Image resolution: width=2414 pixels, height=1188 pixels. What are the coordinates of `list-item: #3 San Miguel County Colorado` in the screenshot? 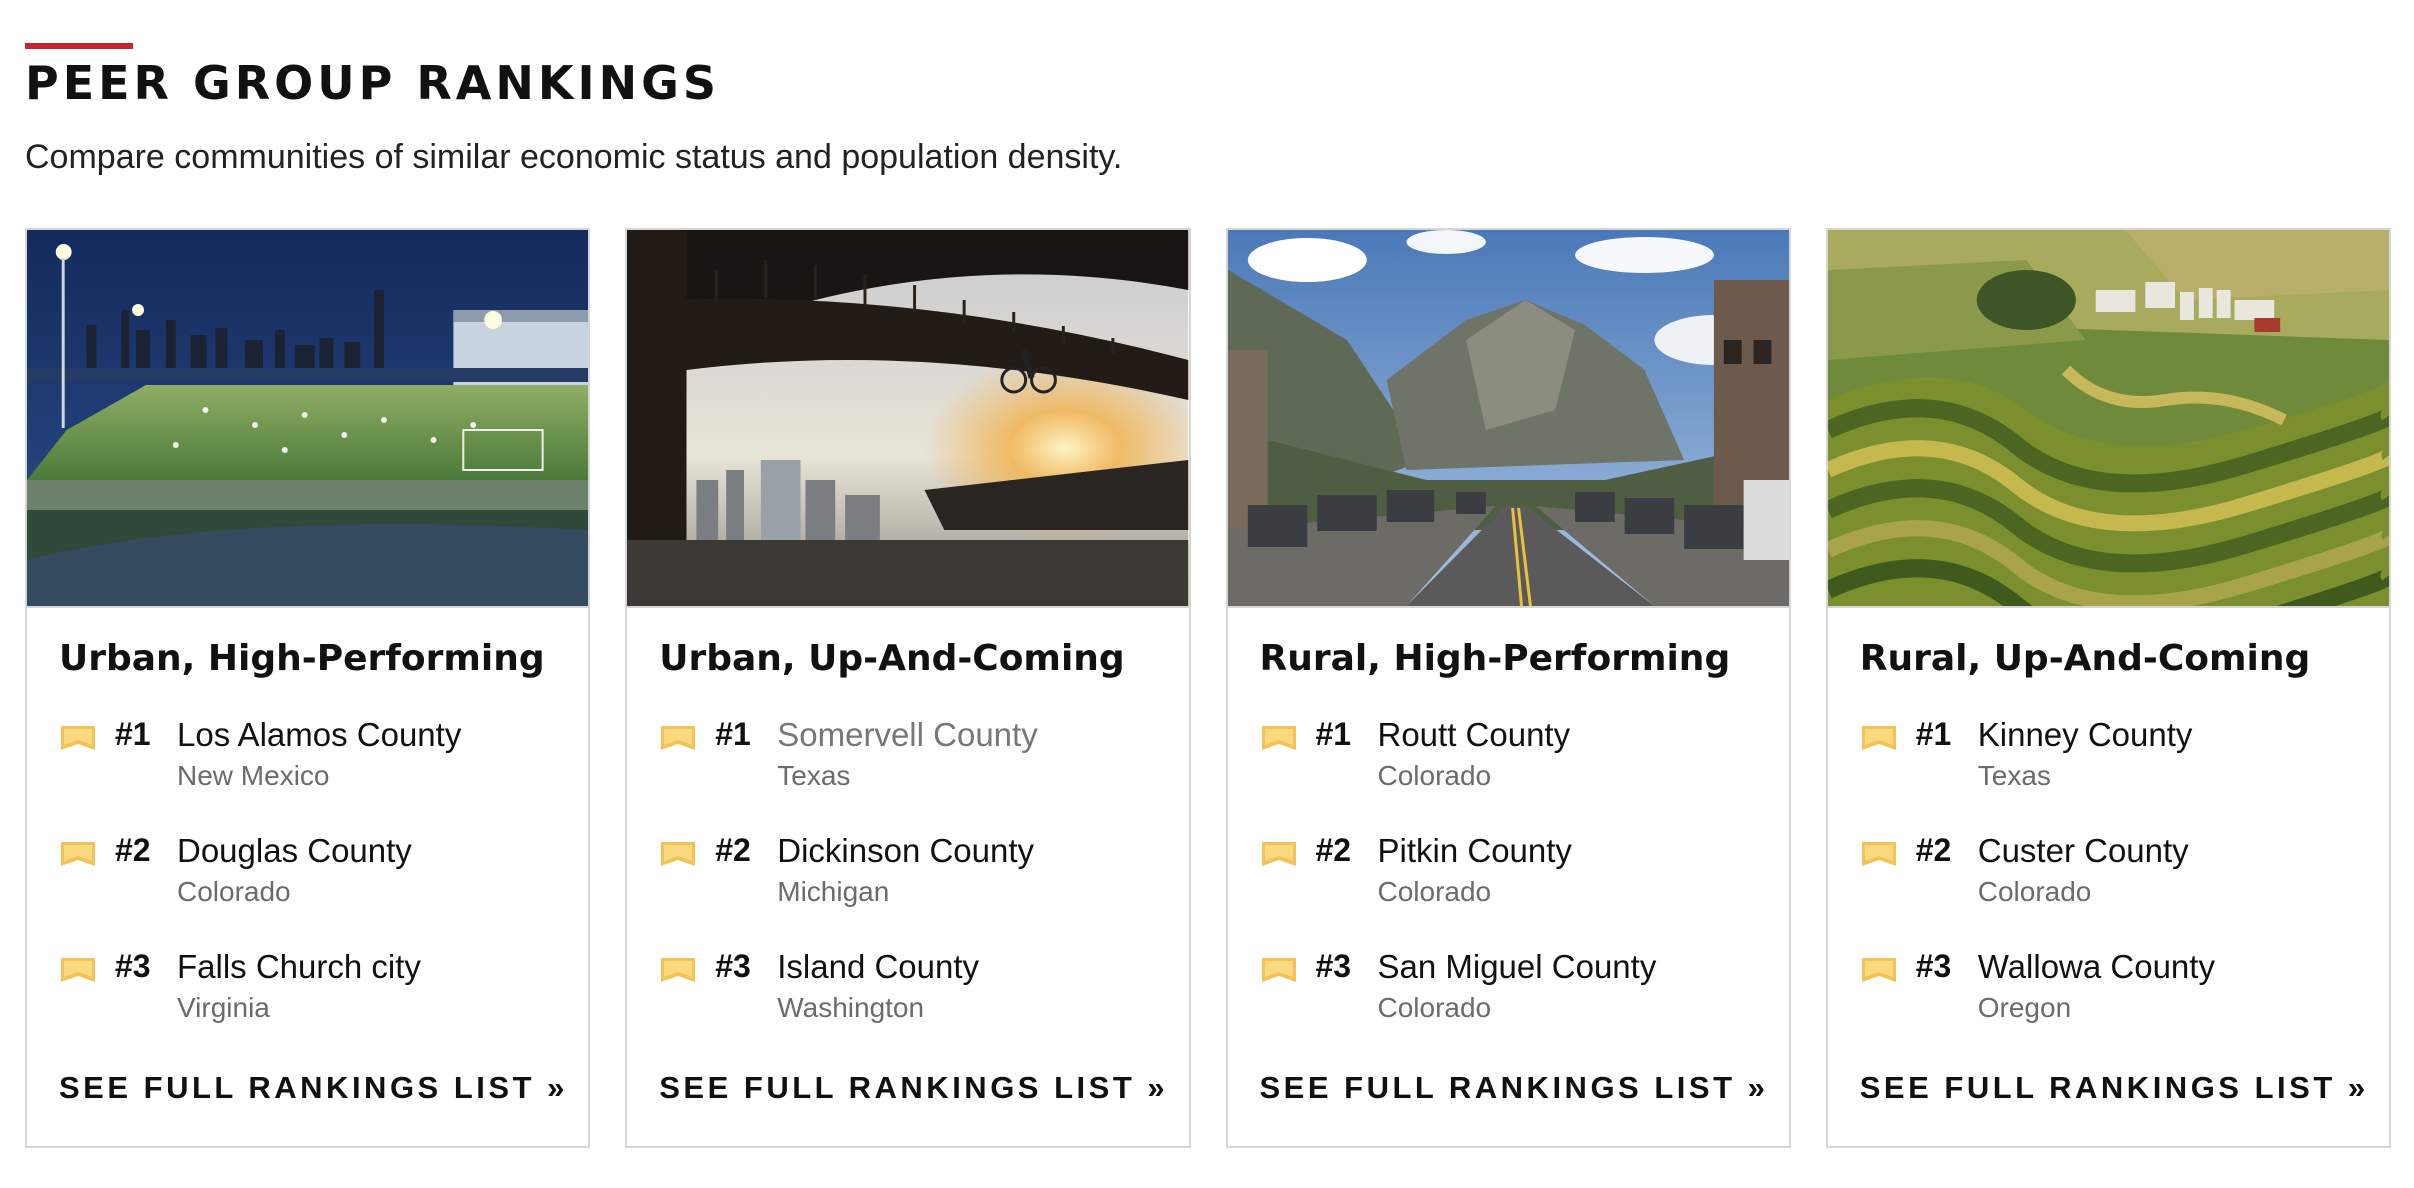 It's located at (1519, 1007).